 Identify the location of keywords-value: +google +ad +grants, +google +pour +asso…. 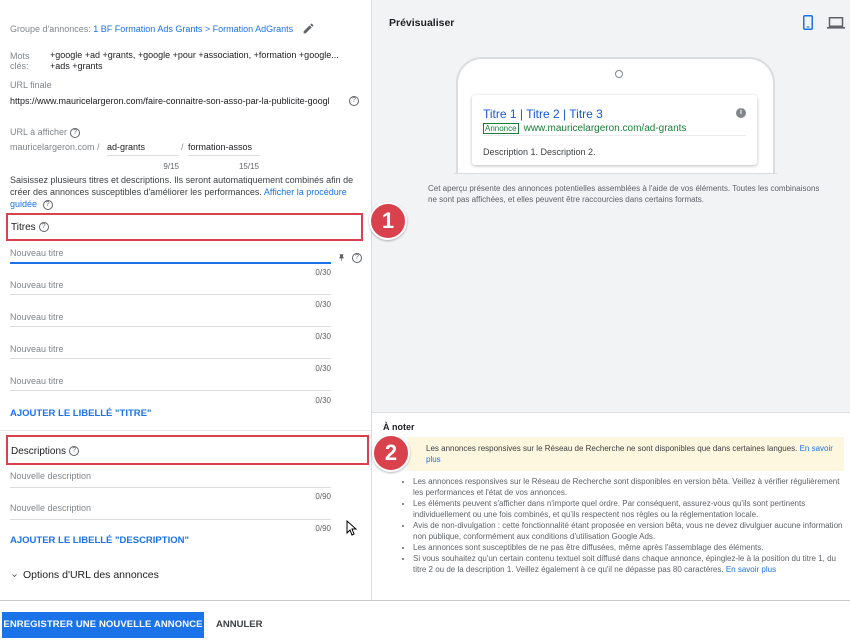
(194, 60).